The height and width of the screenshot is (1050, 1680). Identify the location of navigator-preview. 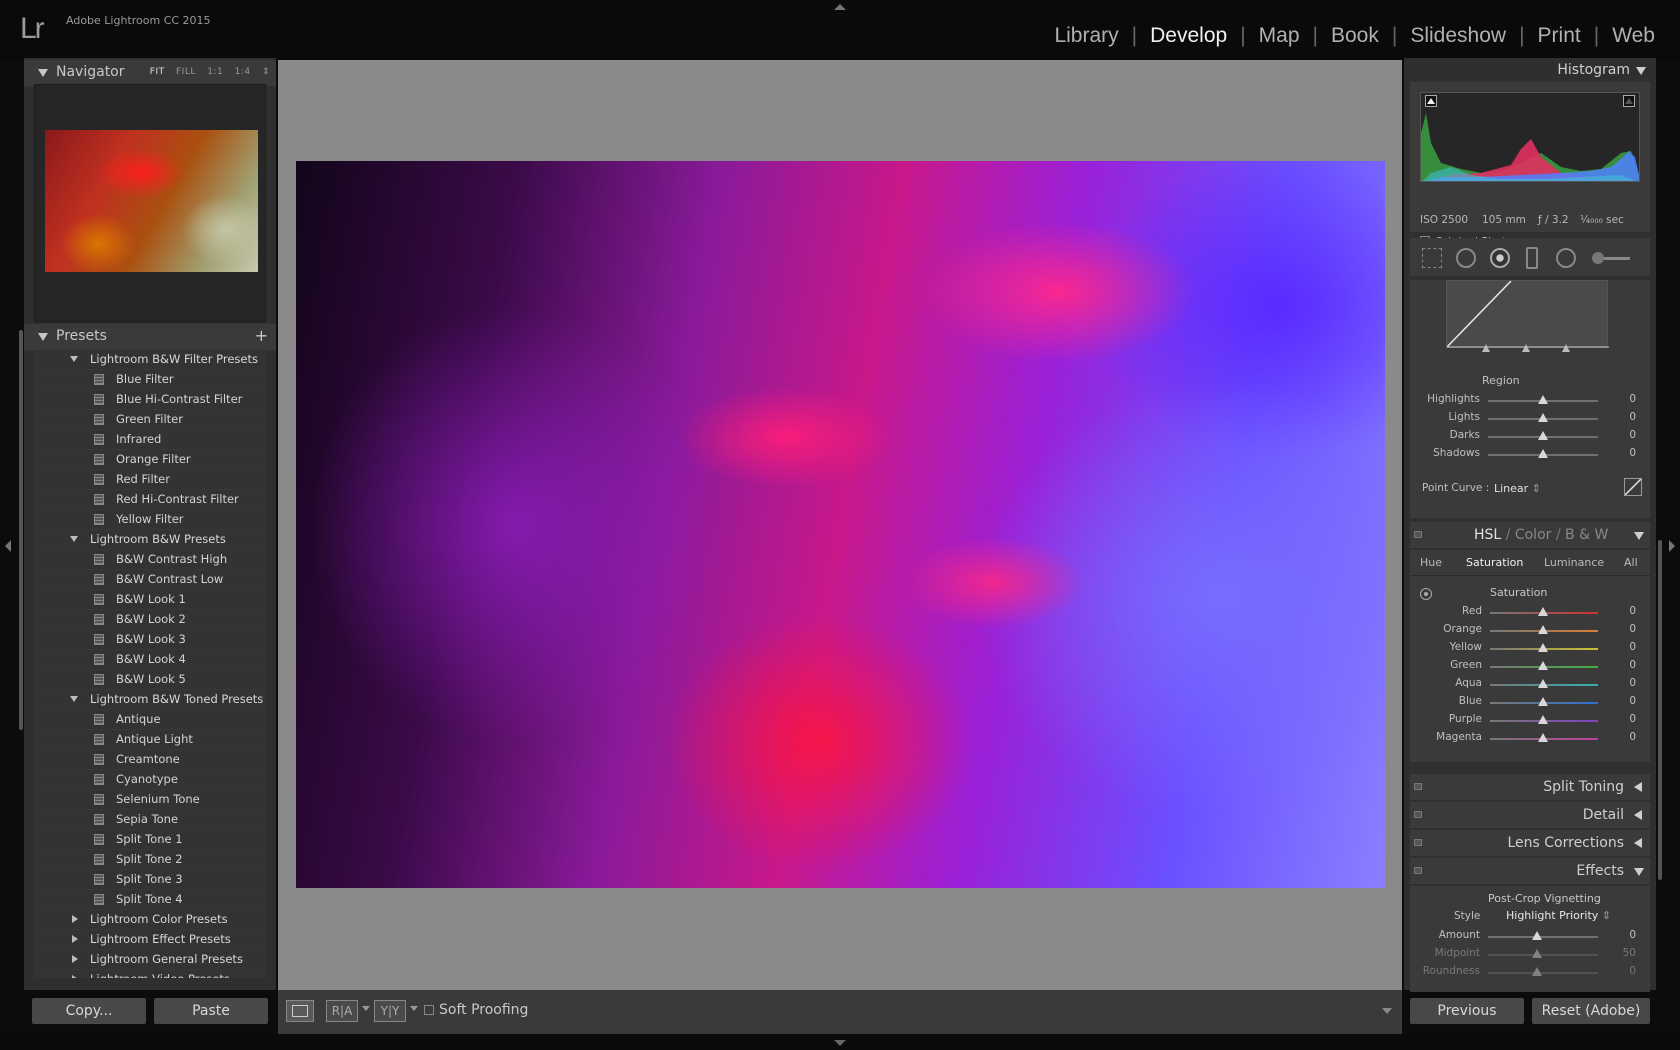
(150, 203).